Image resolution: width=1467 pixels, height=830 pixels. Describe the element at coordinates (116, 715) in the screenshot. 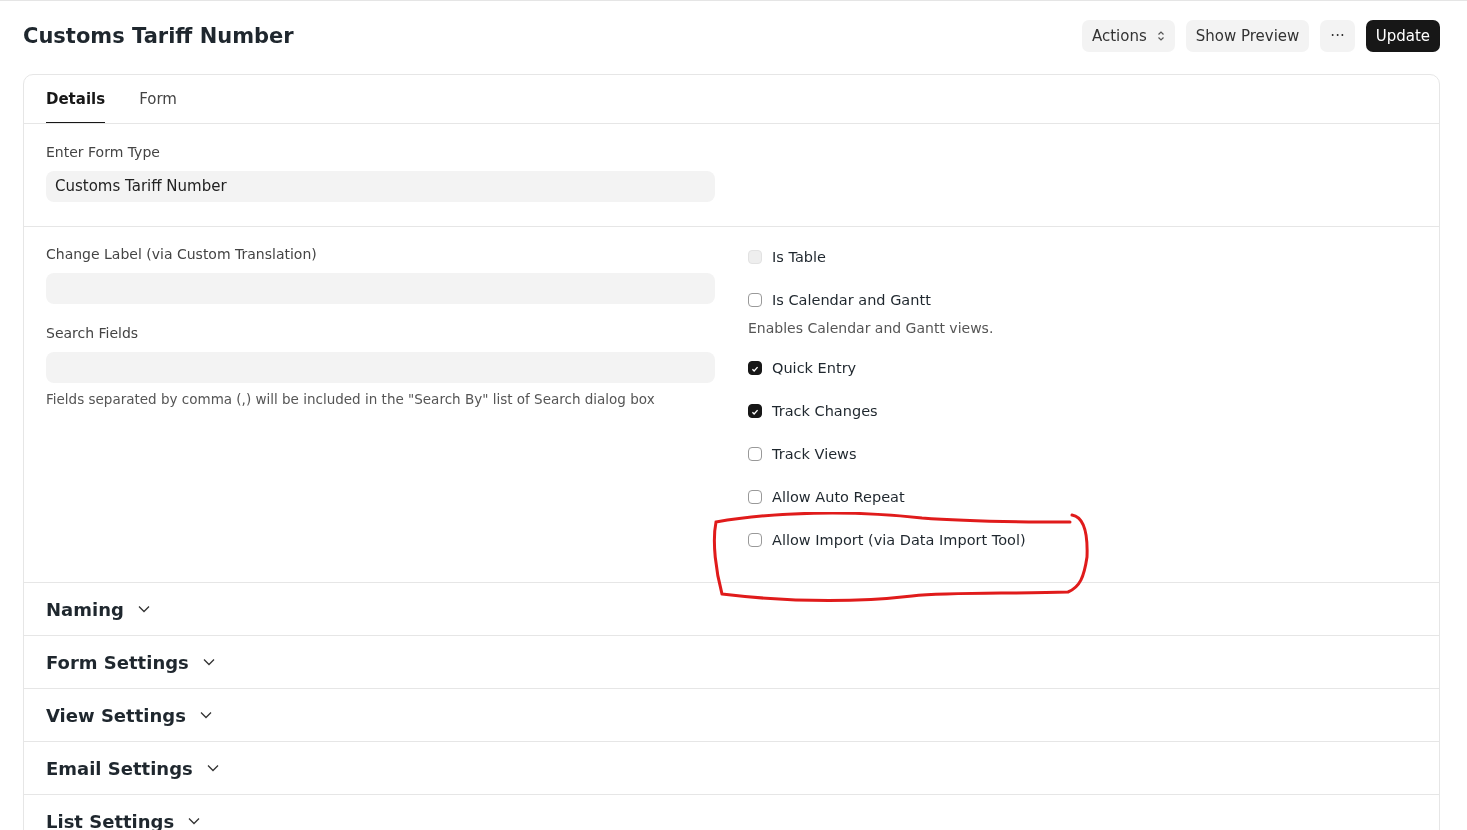

I see `section-toggle: View Settings` at that location.